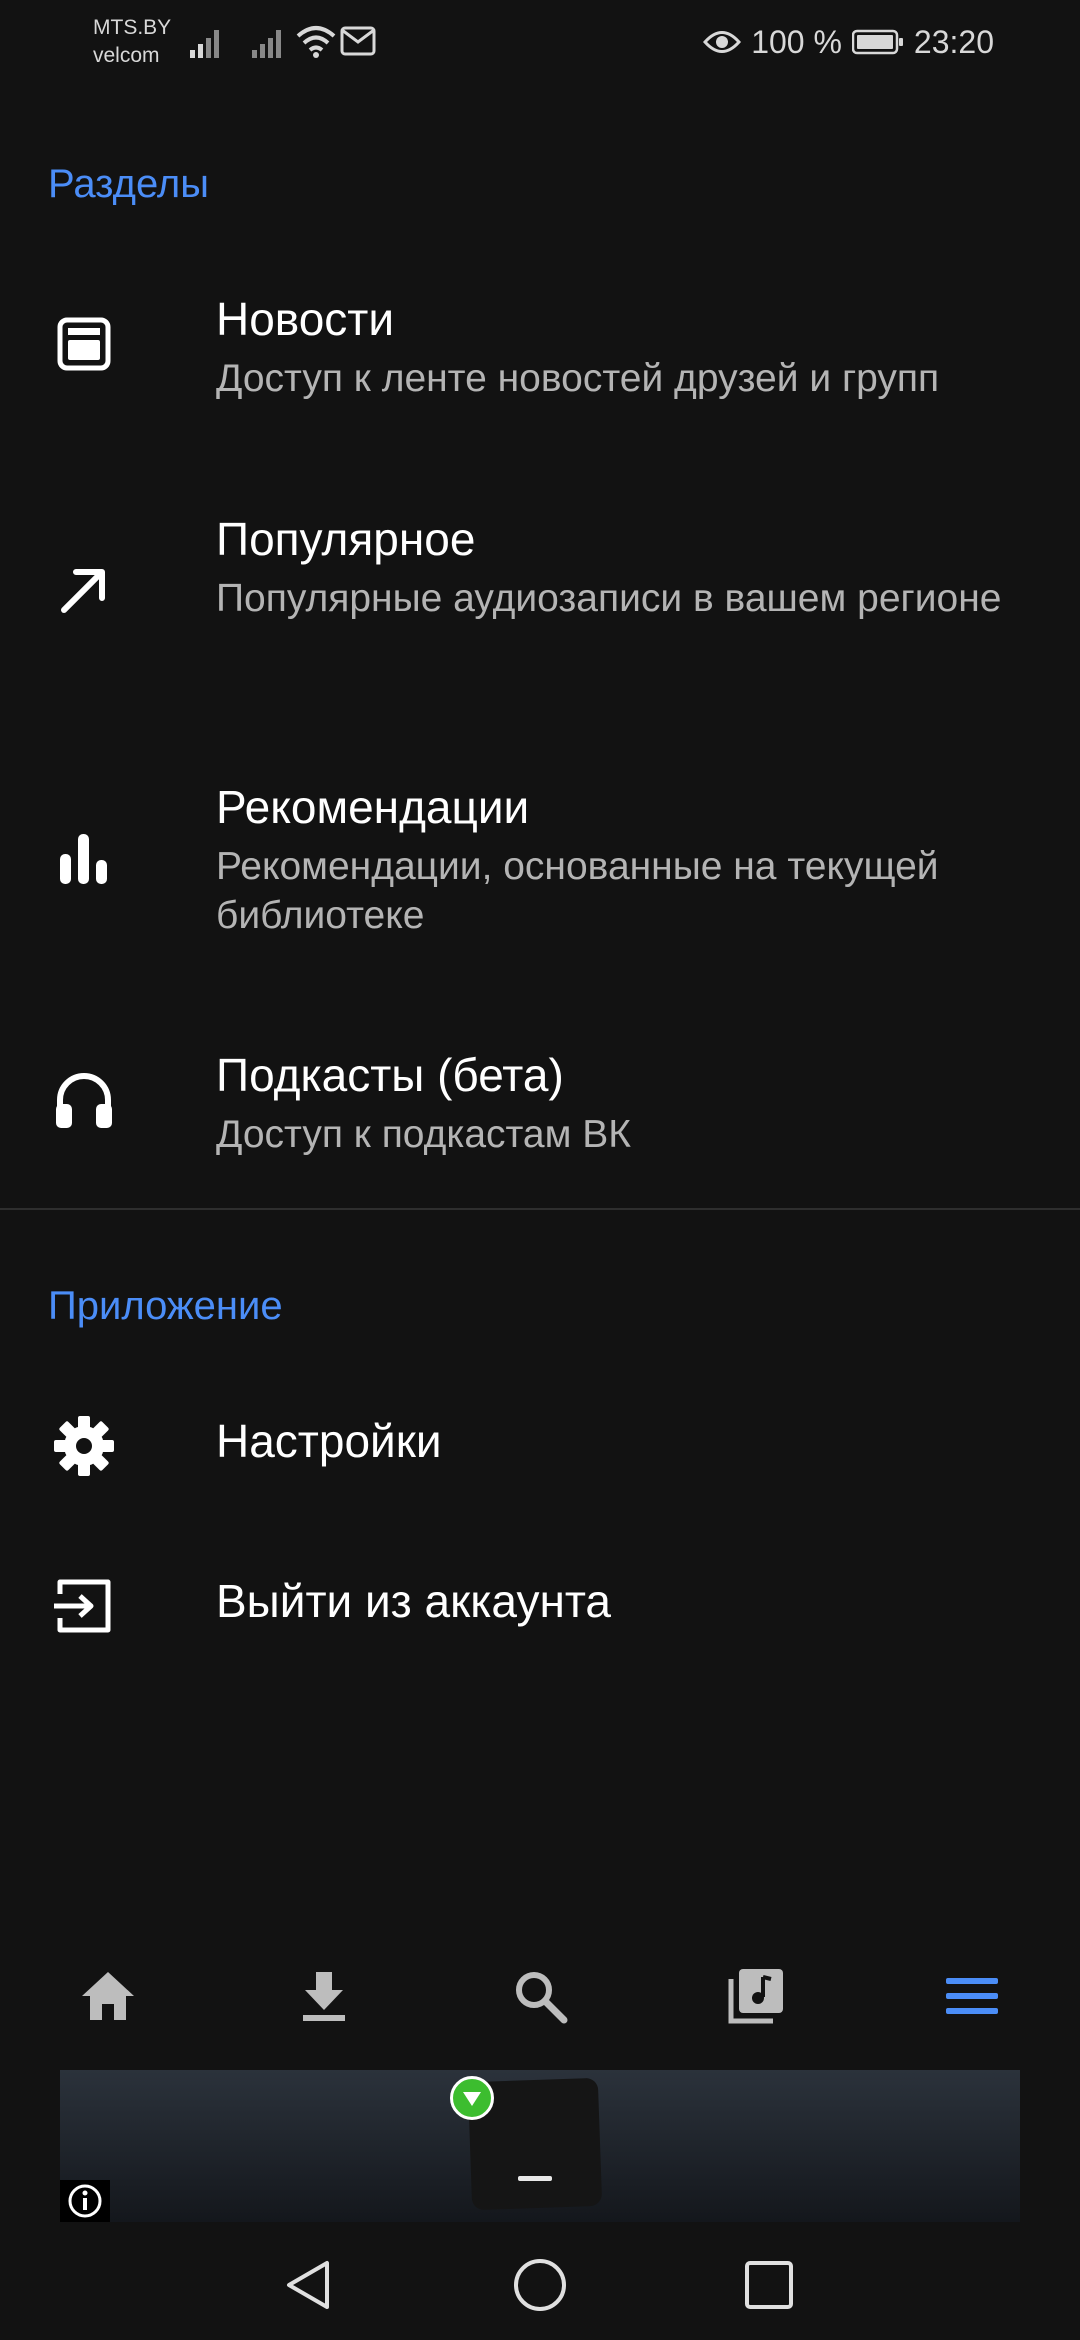  I want to click on menu-item-podcasts: Подкасты (бета) Доступ к подкастам ВК, so click(540, 1116).